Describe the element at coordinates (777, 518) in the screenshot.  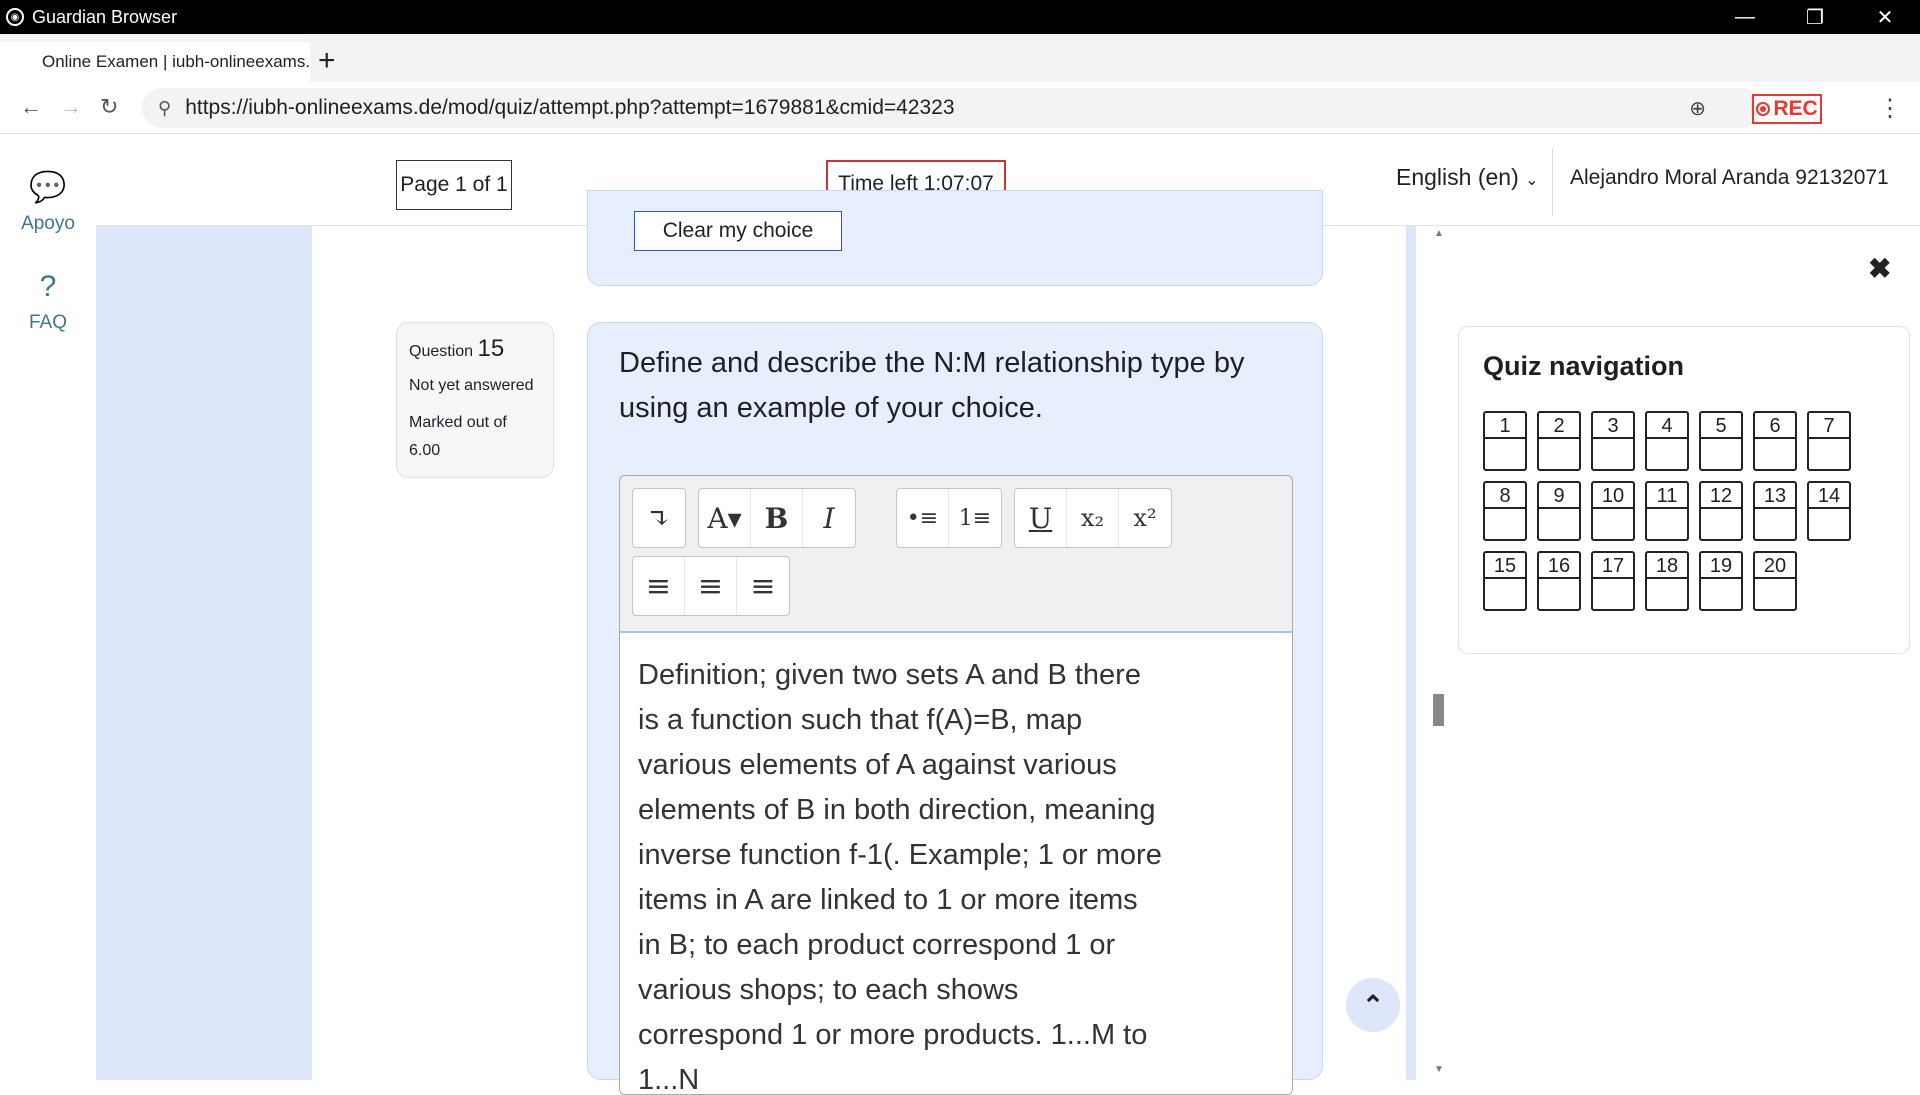
I see `bold-button: B` at that location.